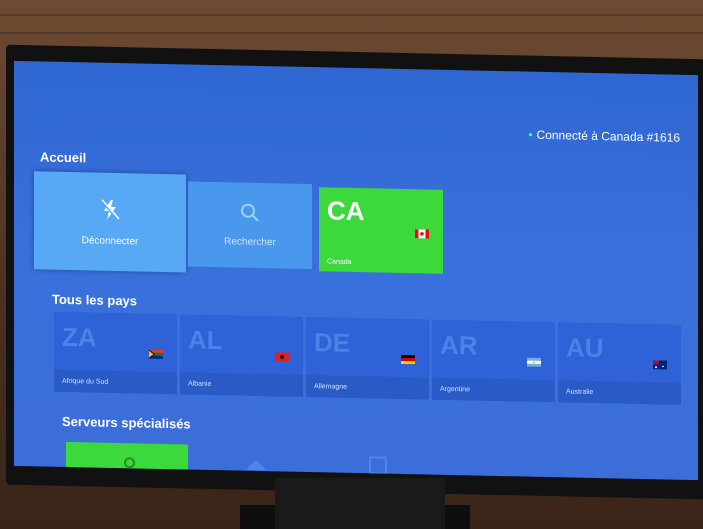 This screenshot has height=529, width=703. I want to click on country-name: Argentine, so click(455, 389).